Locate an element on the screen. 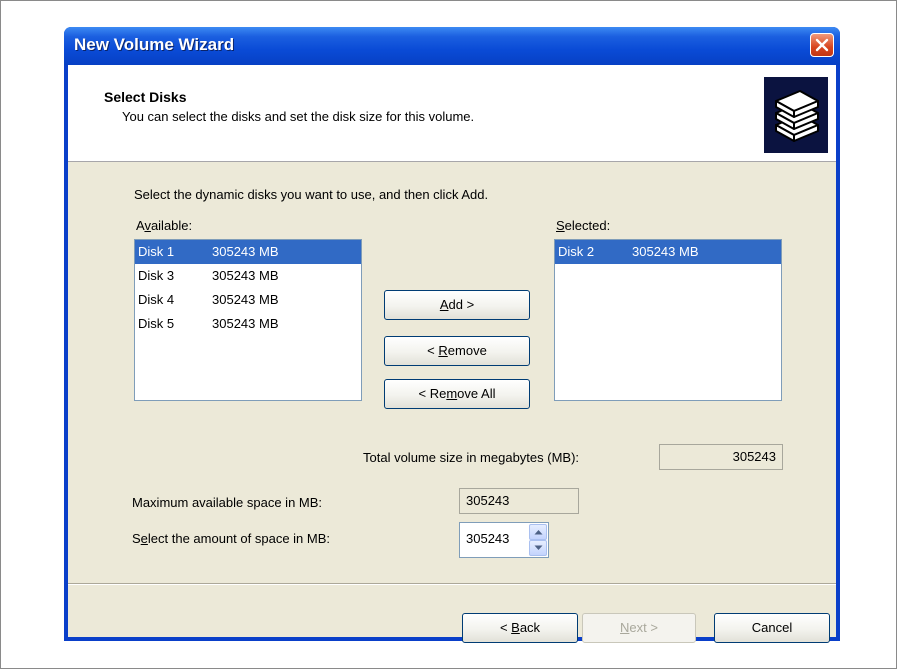  chevron-up-icon is located at coordinates (538, 532).